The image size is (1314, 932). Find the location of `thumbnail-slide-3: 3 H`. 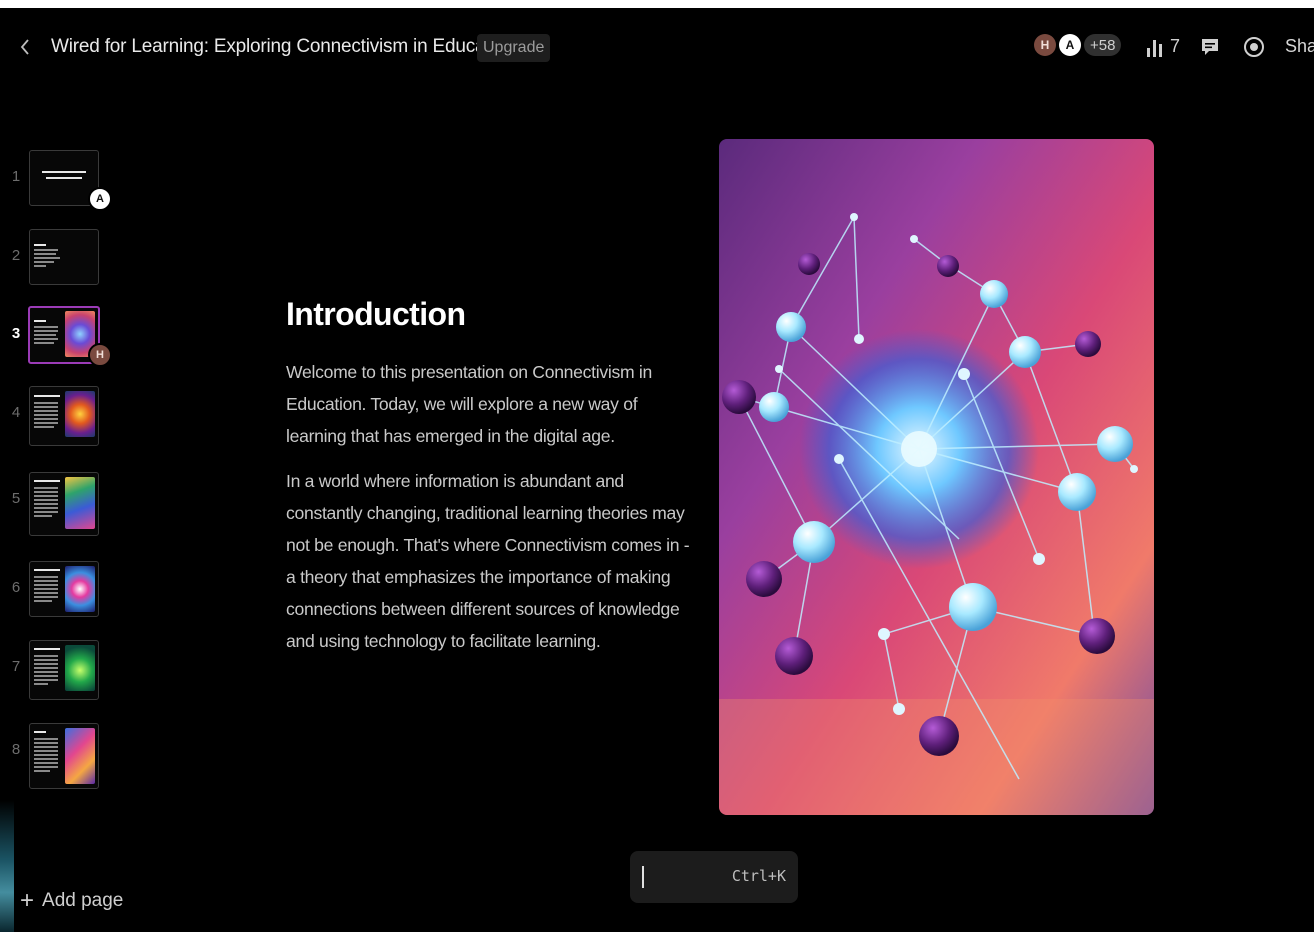

thumbnail-slide-3: 3 H is located at coordinates (65, 337).